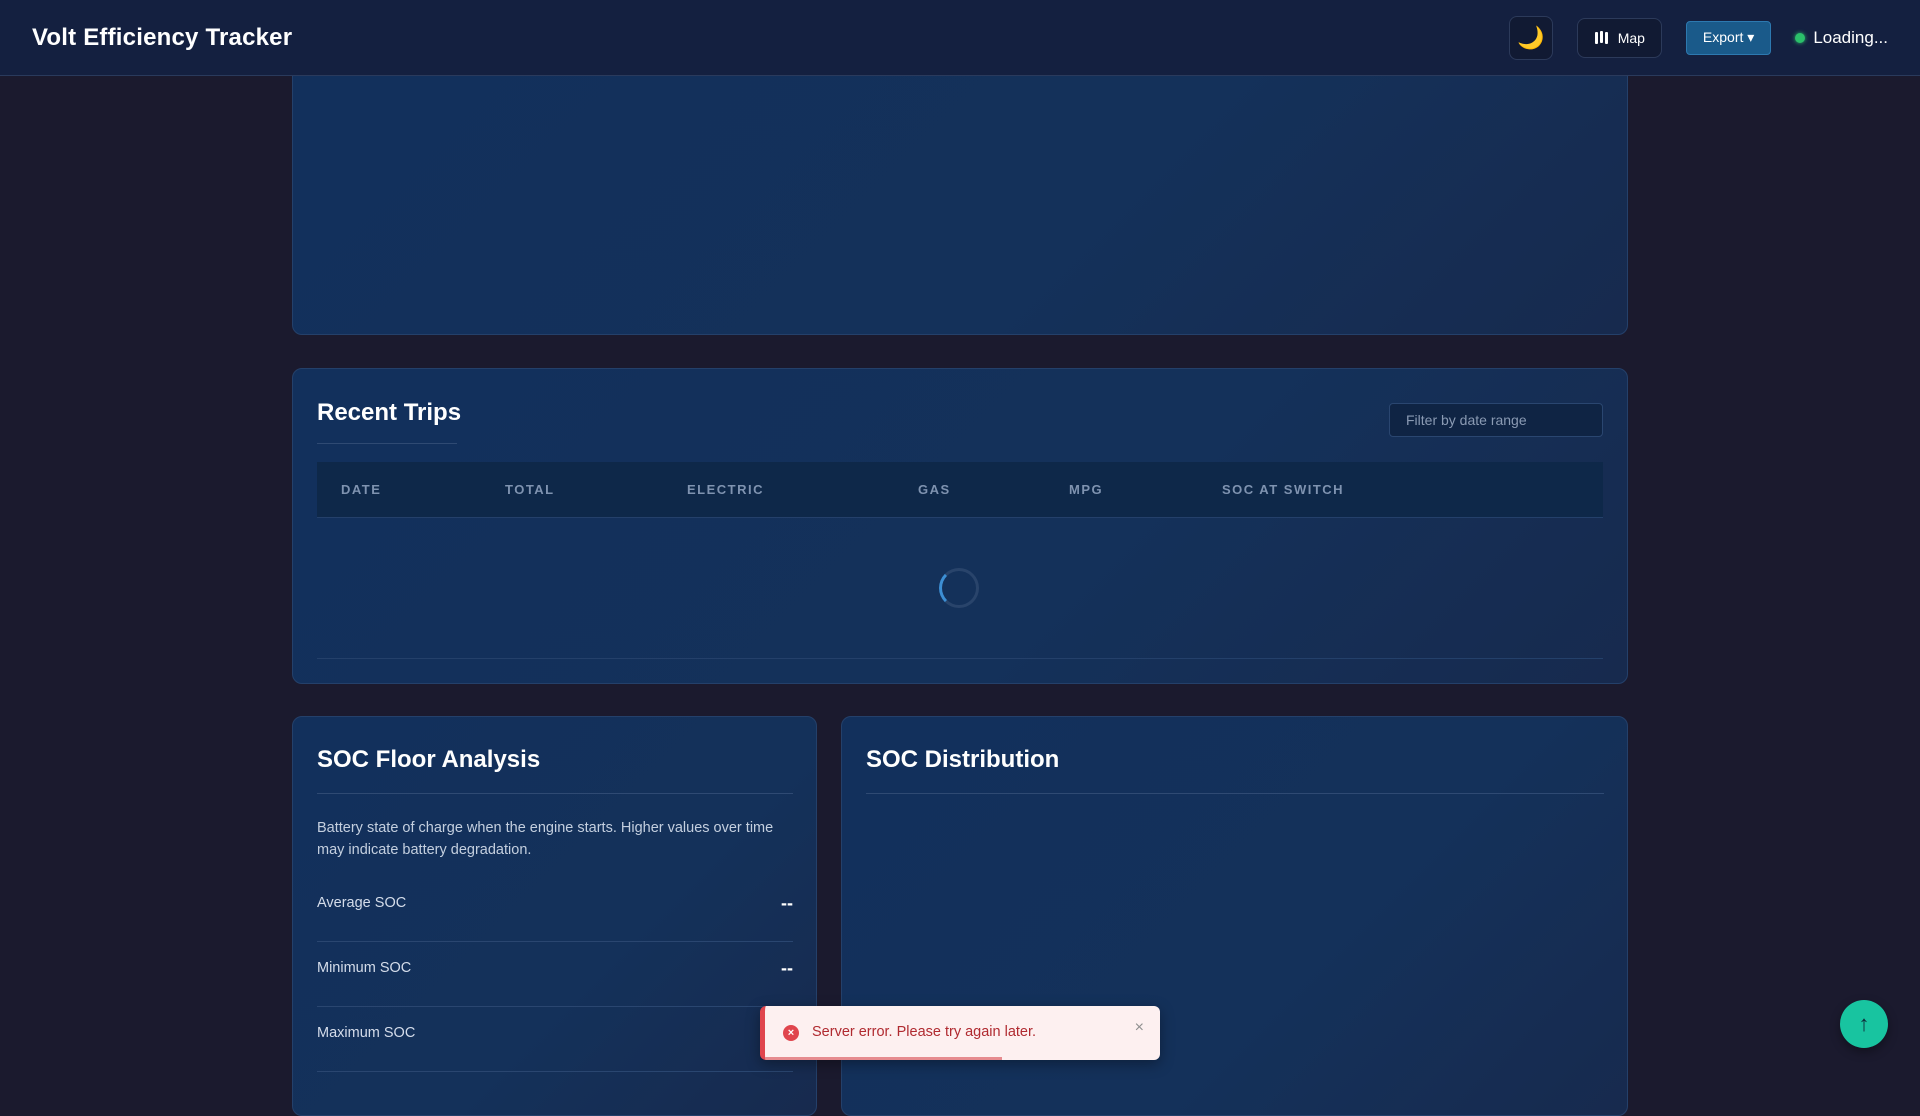  Describe the element at coordinates (924, 1032) in the screenshot. I see `toast-message: Server error. Please try again later.` at that location.